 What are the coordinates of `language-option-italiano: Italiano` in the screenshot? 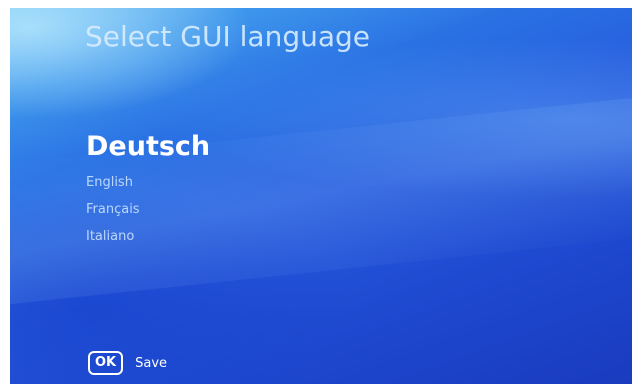 It's located at (148, 236).